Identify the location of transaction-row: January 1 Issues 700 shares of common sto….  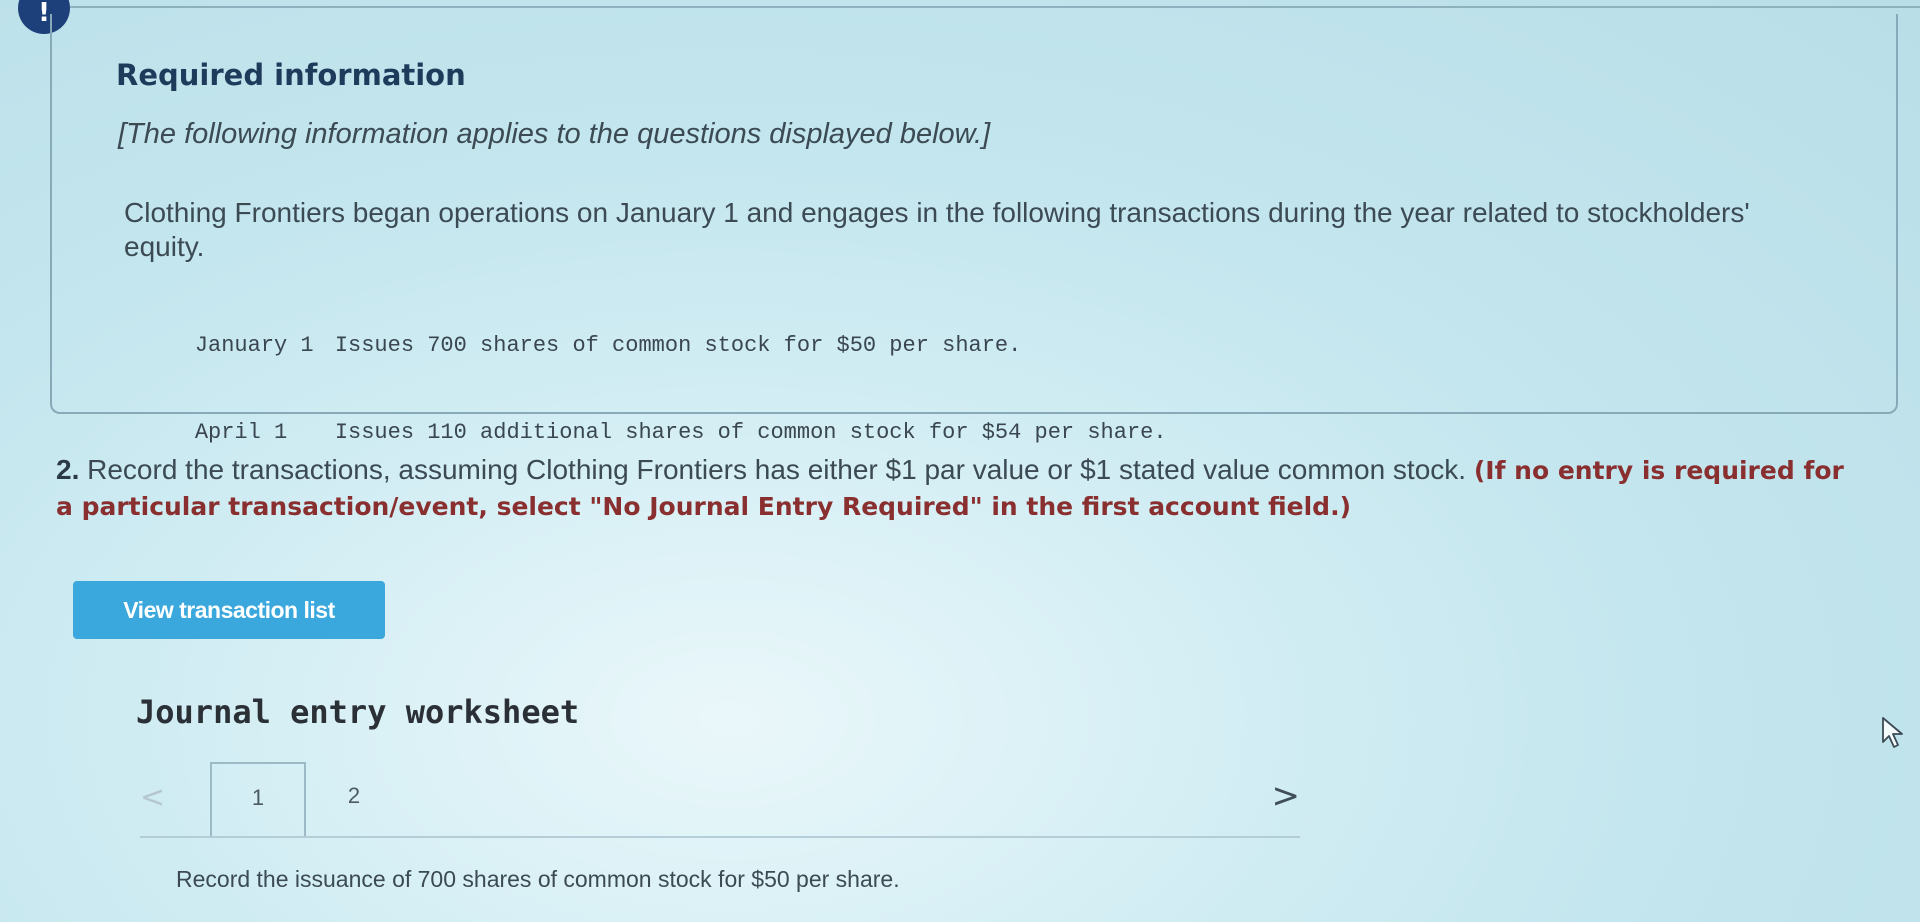
(654, 345).